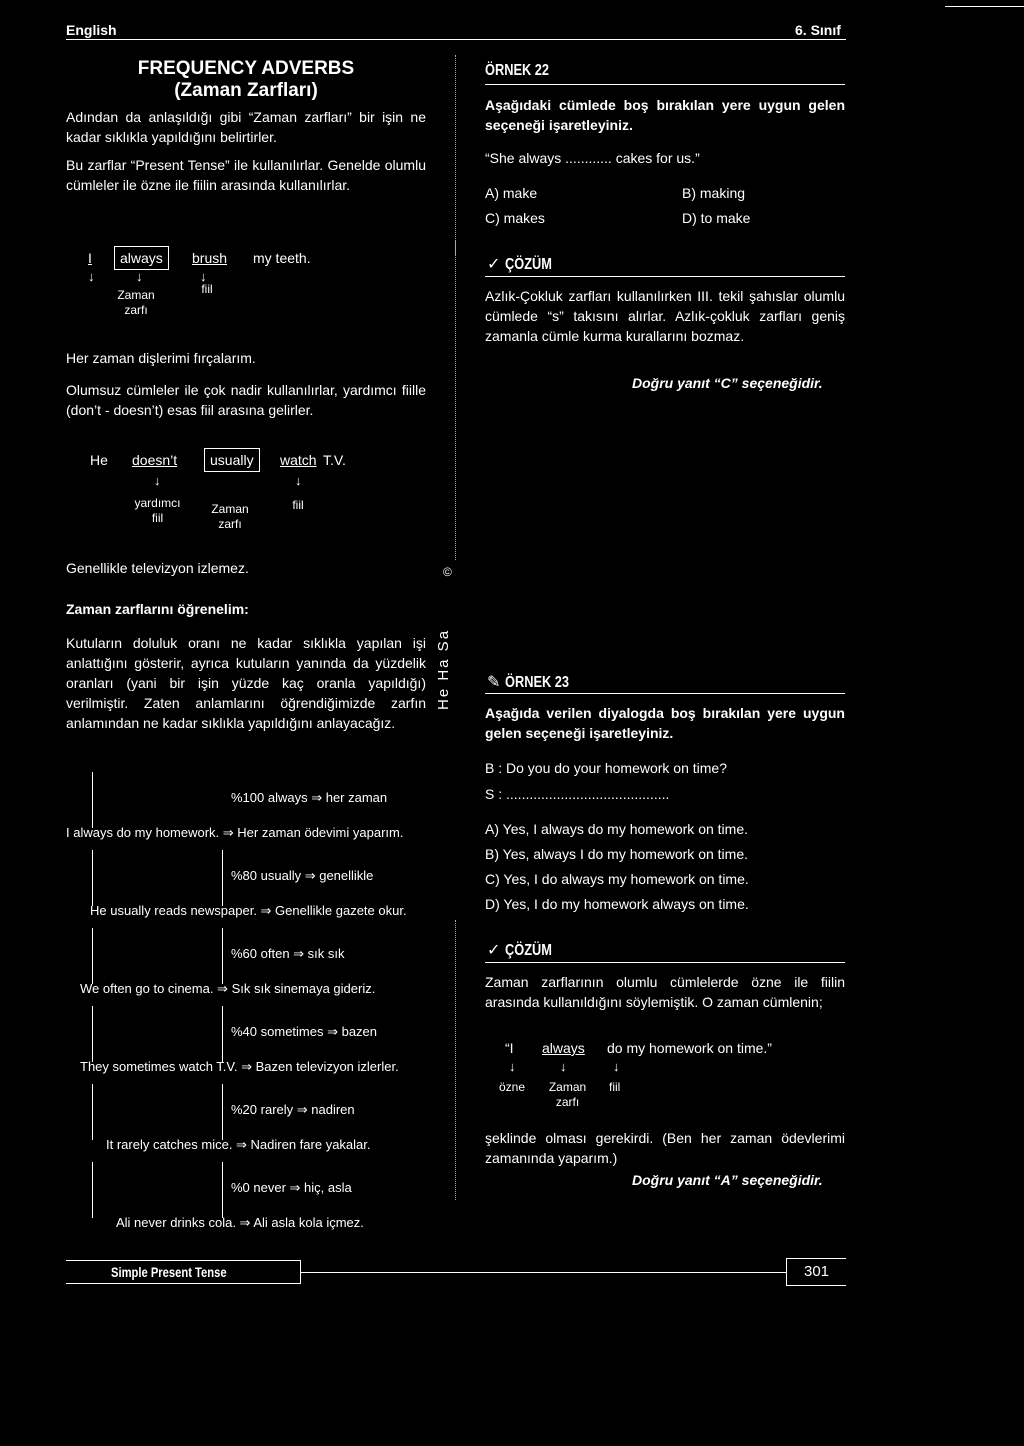 Image resolution: width=1024 pixels, height=1446 pixels. Describe the element at coordinates (567, 1094) in the screenshot. I see `sol23-label-adverb: Zaman zarfı` at that location.